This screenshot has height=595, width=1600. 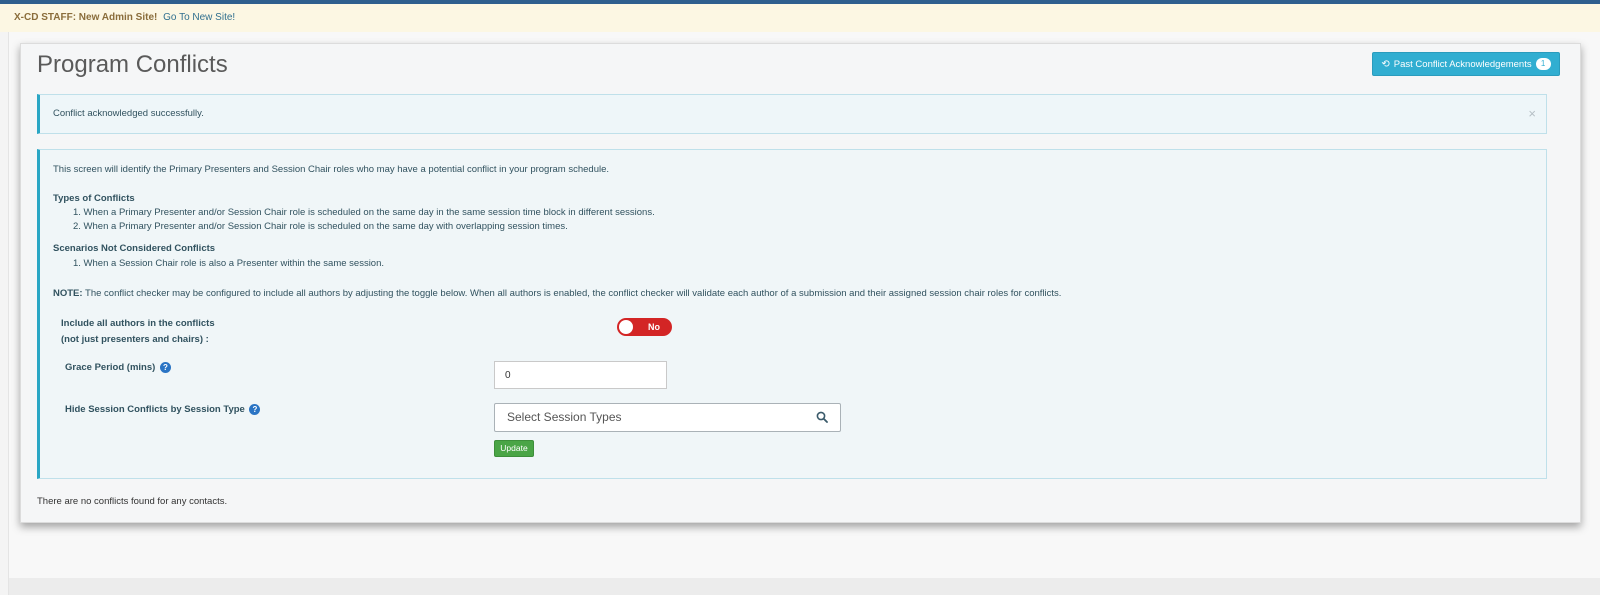 What do you see at coordinates (1532, 114) in the screenshot?
I see `close-icon: ×` at bounding box center [1532, 114].